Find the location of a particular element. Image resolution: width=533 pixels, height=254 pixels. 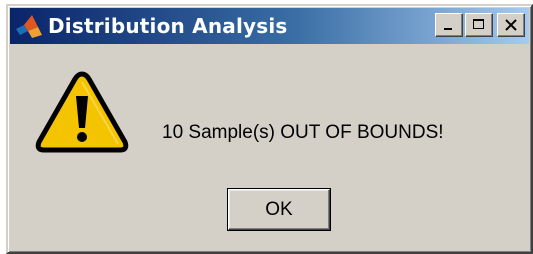

maximize-icon is located at coordinates (478, 24).